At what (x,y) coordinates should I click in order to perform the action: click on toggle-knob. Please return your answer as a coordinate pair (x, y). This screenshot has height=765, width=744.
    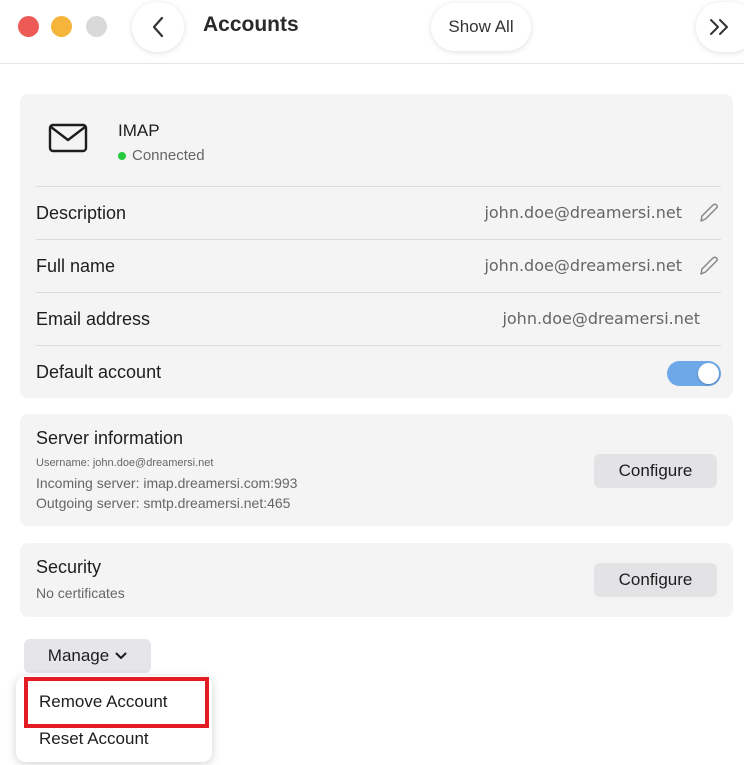
    Looking at the image, I should click on (708, 373).